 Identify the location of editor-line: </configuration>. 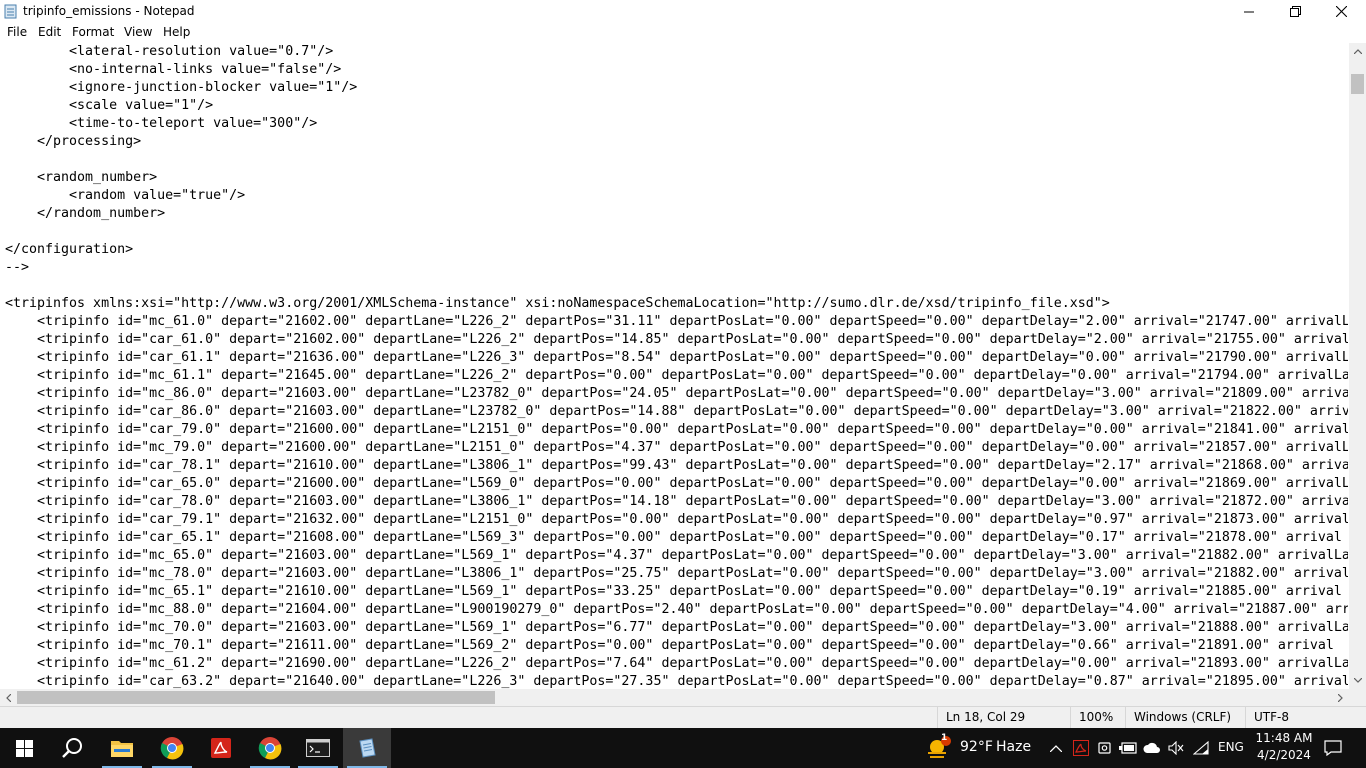
(69, 249).